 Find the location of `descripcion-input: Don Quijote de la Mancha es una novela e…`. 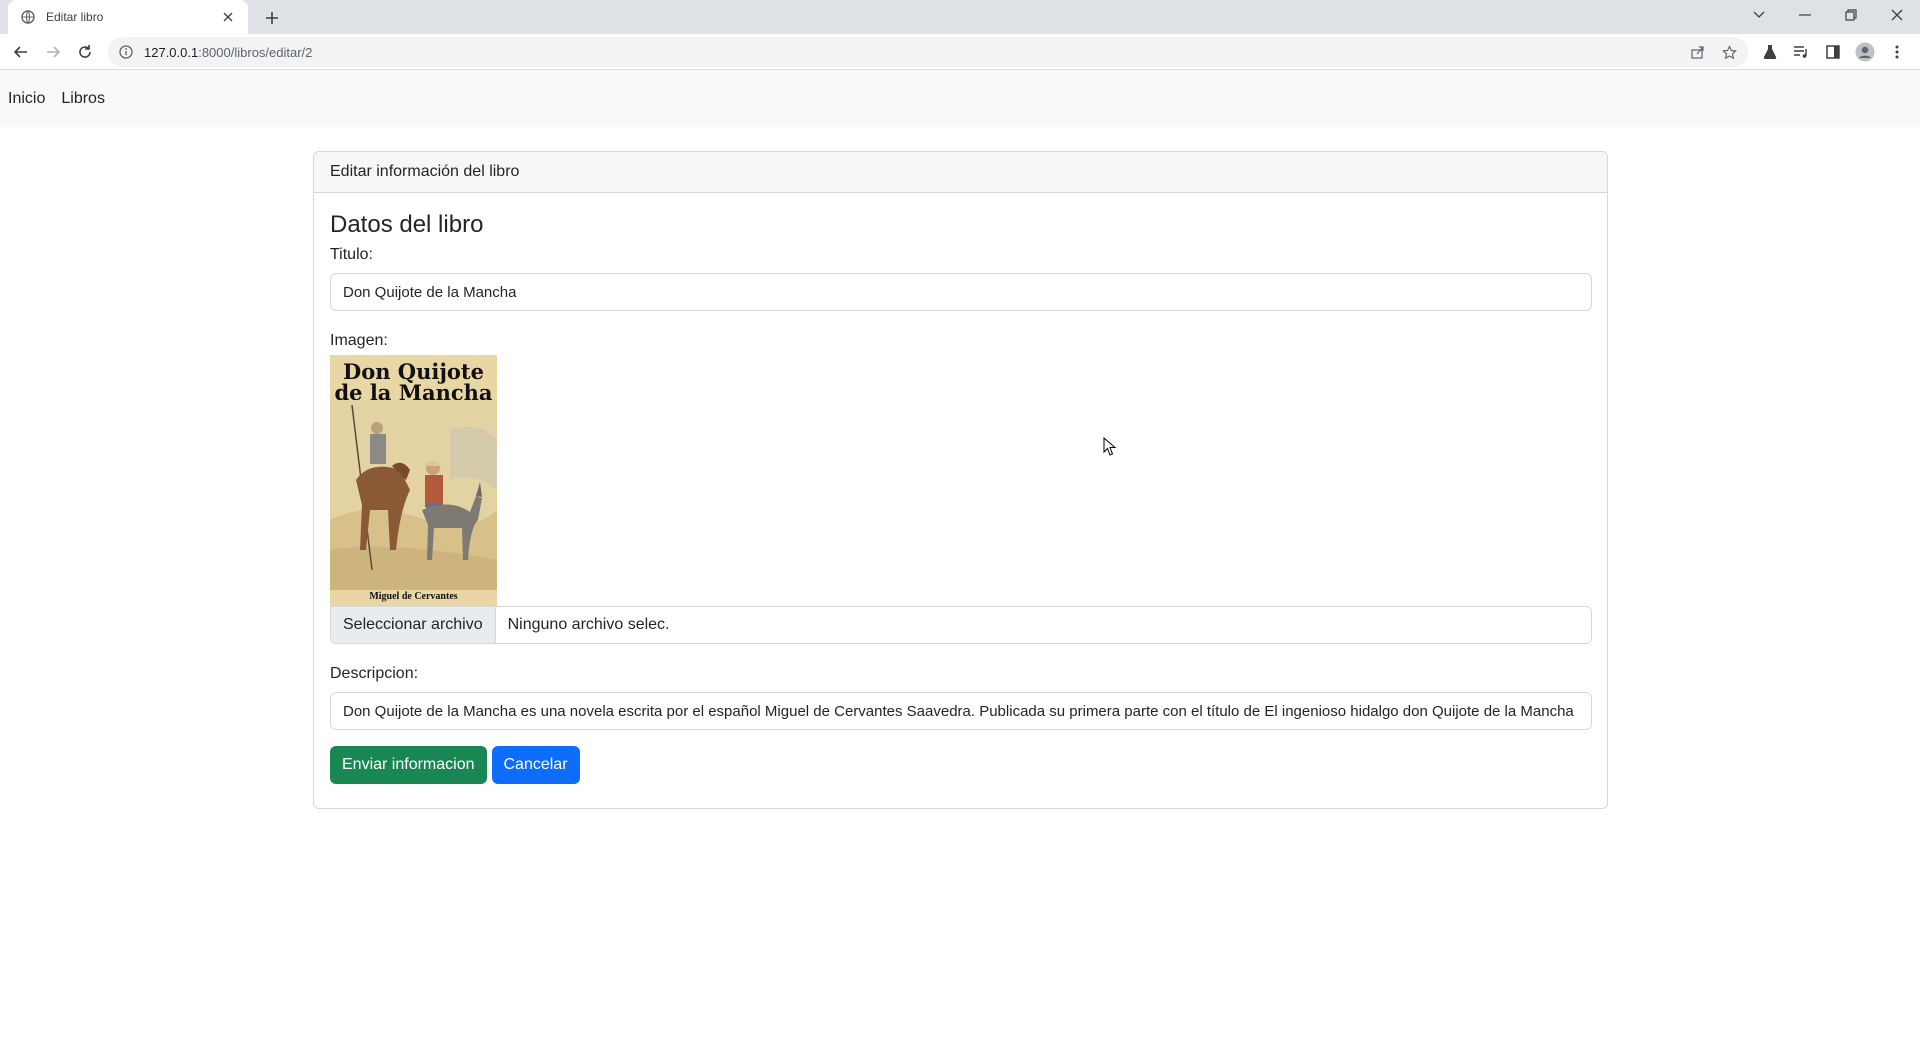

descripcion-input: Don Quijote de la Mancha es una novela e… is located at coordinates (961, 711).